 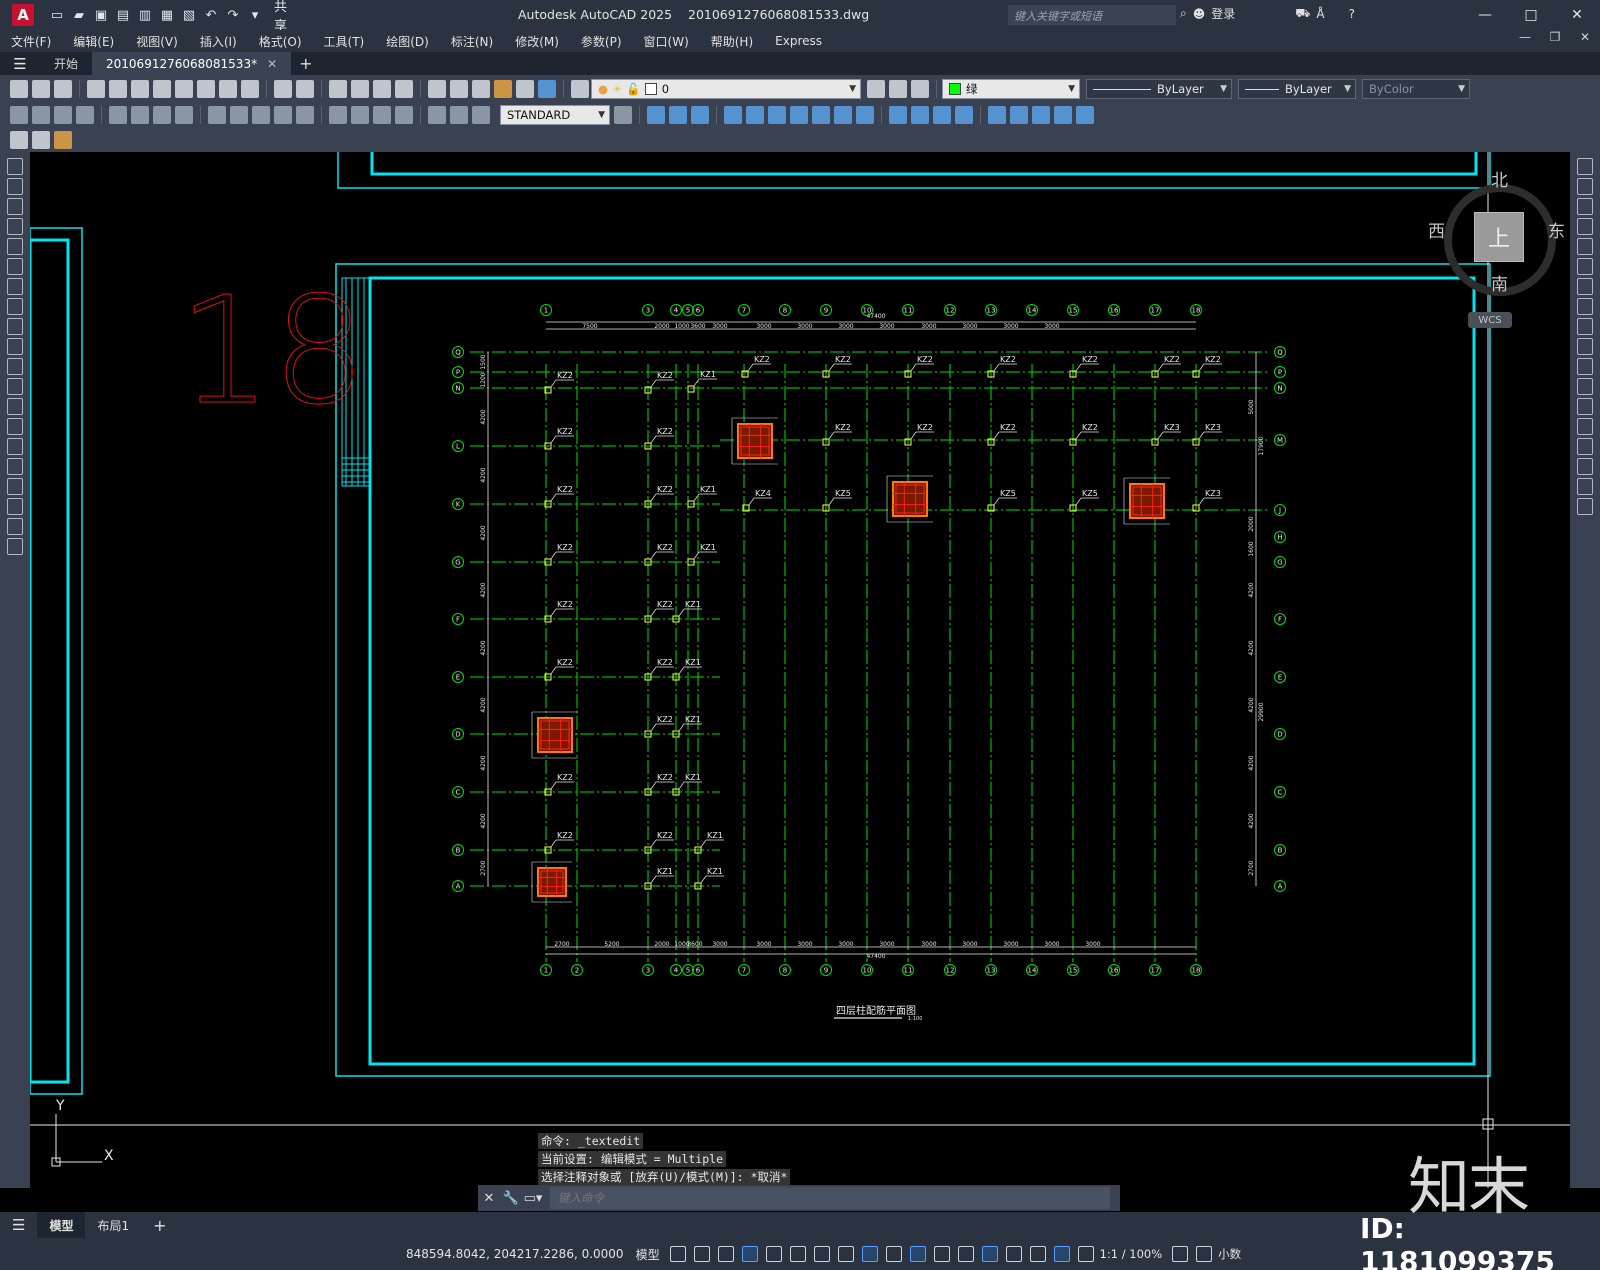 What do you see at coordinates (798, 41) in the screenshot?
I see `menu-express: Express` at bounding box center [798, 41].